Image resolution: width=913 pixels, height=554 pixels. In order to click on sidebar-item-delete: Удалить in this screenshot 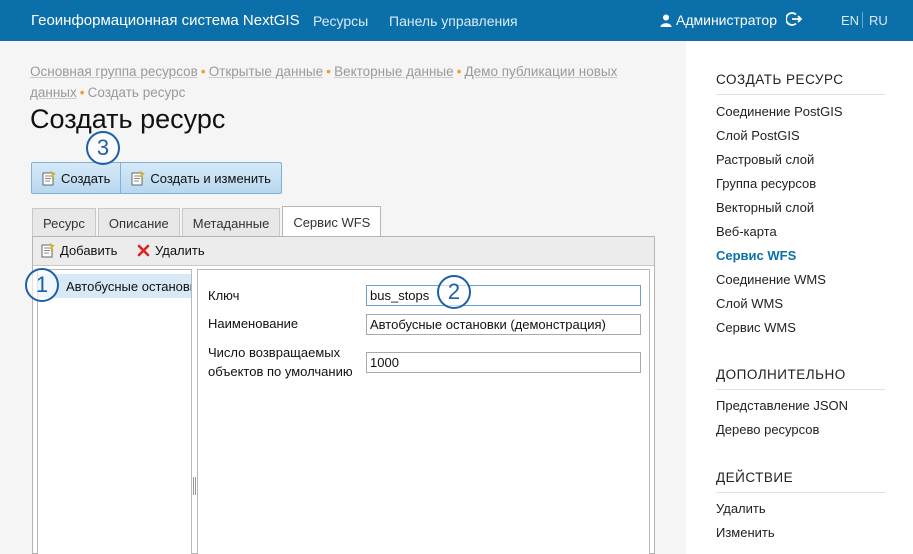, I will do `click(741, 508)`.